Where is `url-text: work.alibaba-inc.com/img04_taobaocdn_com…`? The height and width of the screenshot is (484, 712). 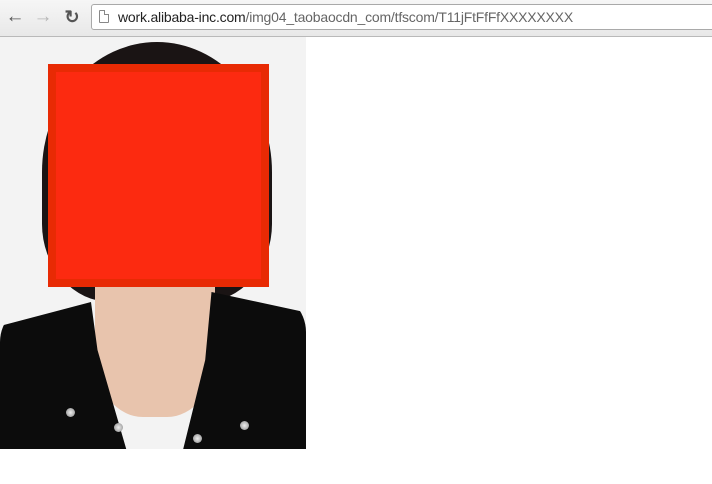 url-text: work.alibaba-inc.com/img04_taobaocdn_com… is located at coordinates (345, 17).